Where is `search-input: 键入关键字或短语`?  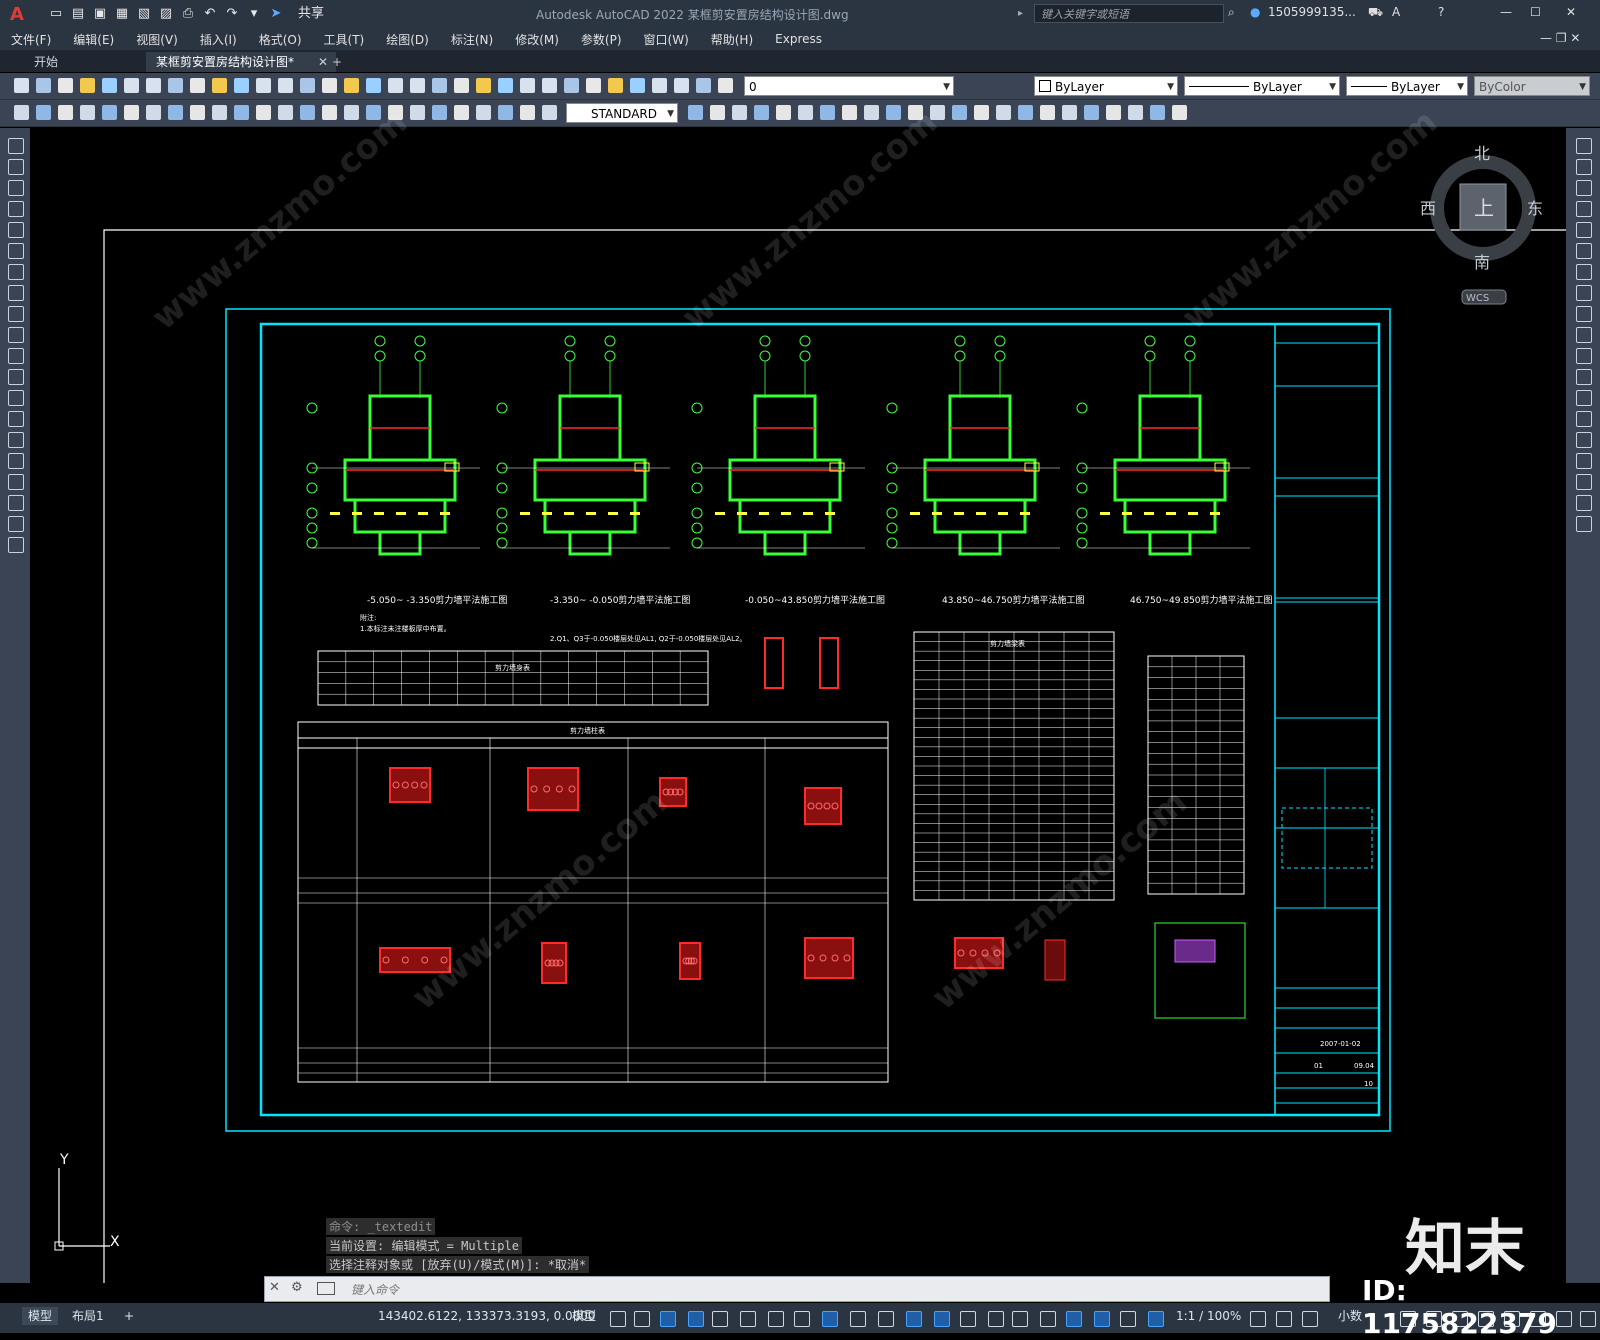 search-input: 键入关键字或短语 is located at coordinates (1129, 13).